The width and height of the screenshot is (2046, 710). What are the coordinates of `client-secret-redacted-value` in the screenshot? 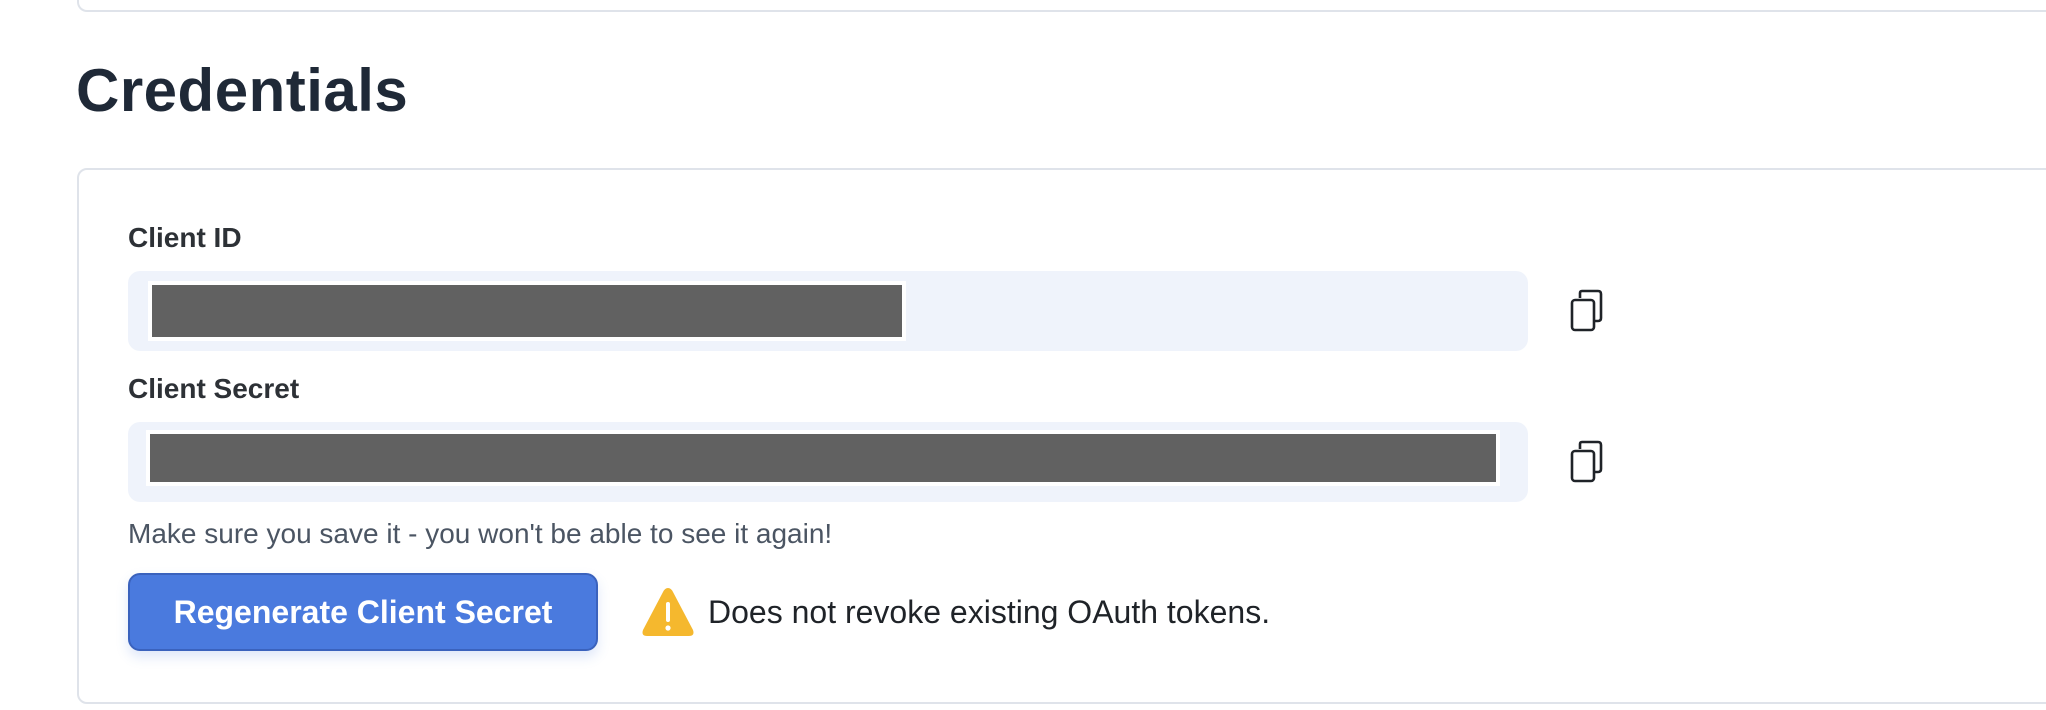 It's located at (823, 458).